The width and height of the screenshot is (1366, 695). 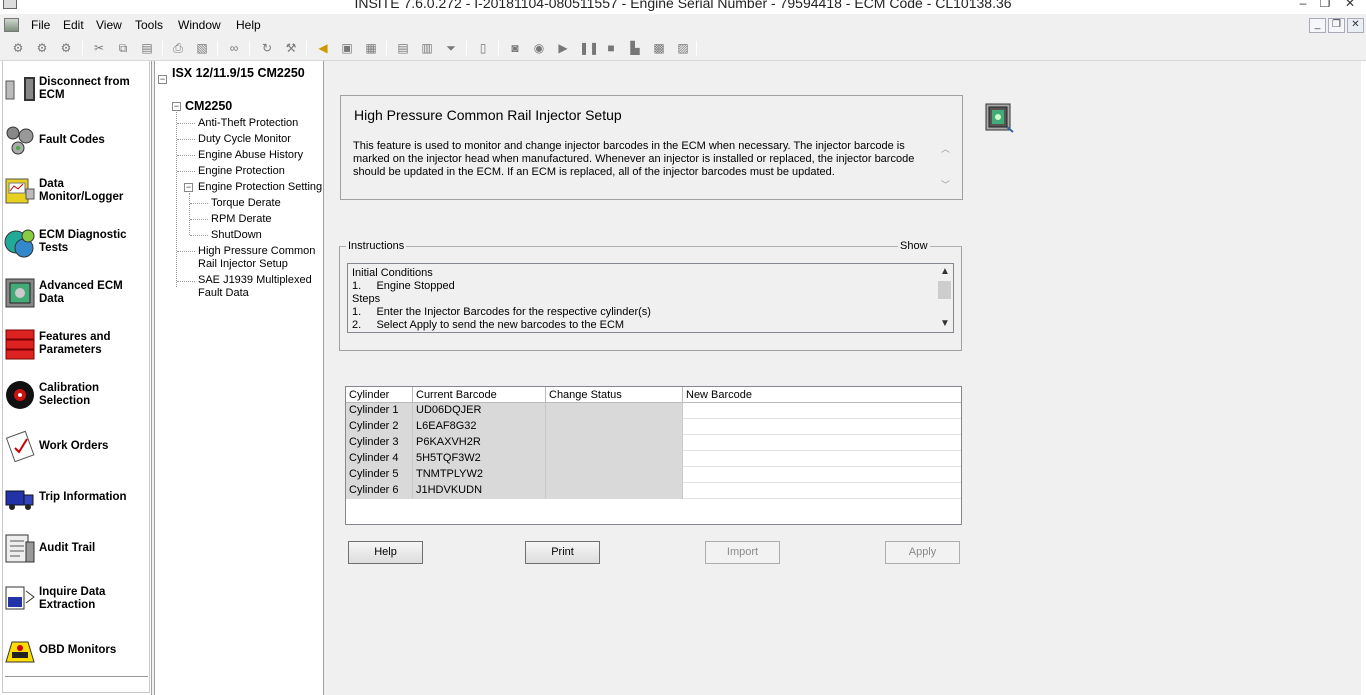 What do you see at coordinates (259, 287) in the screenshot?
I see `tree-item-sae-j1939-fault-data: SAE J1939 Multiplexed Fault Data` at bounding box center [259, 287].